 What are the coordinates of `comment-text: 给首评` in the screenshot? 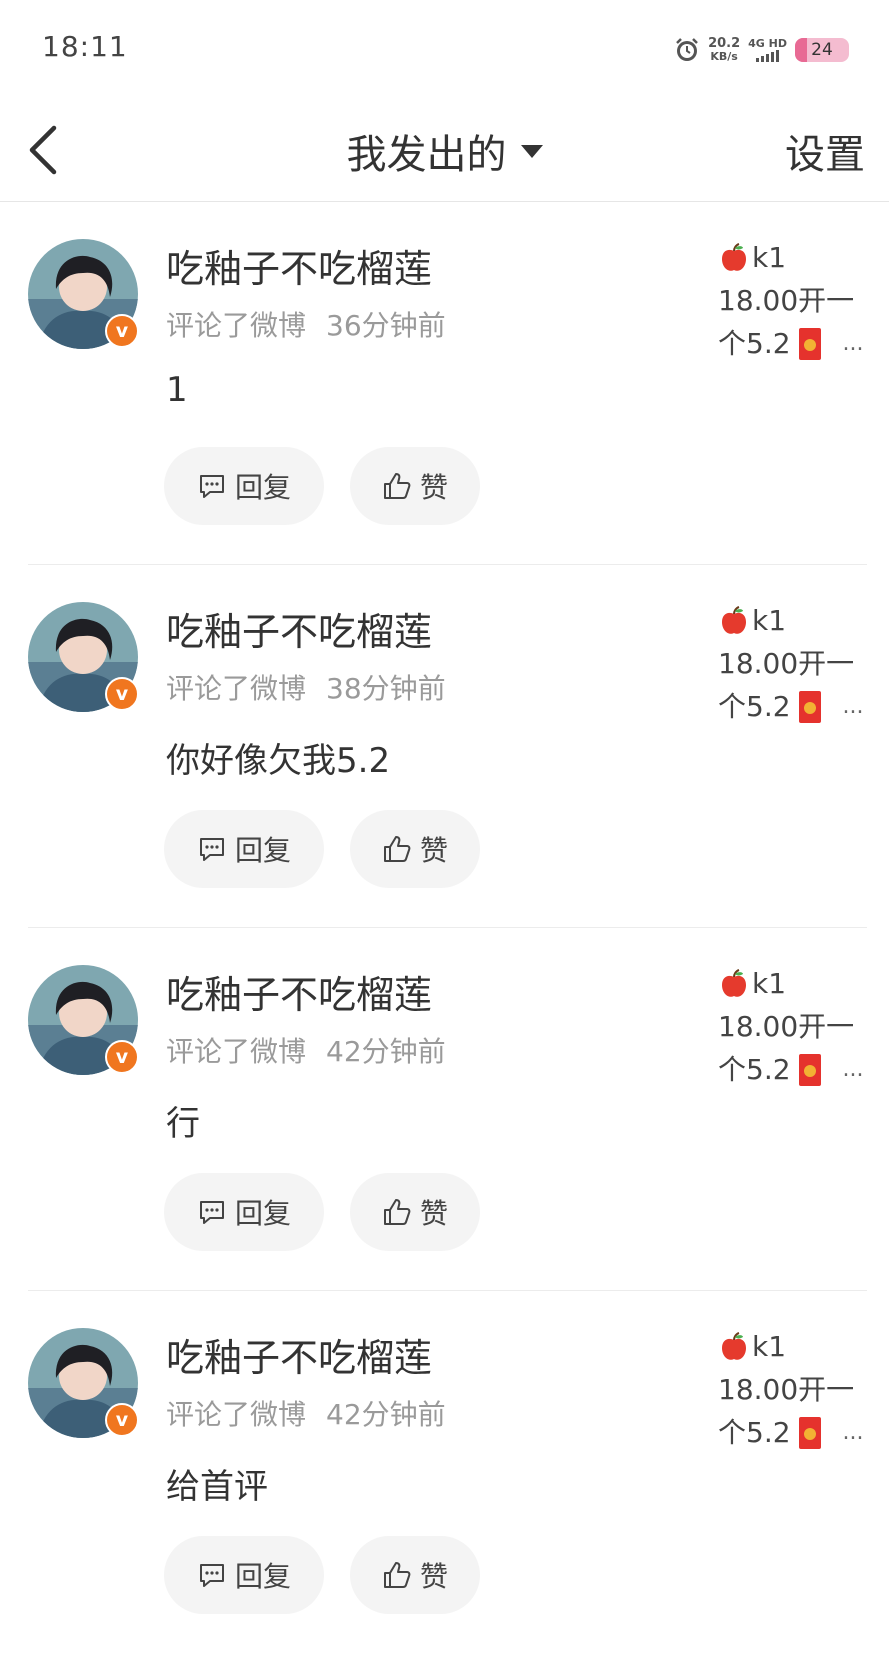 It's located at (217, 1487).